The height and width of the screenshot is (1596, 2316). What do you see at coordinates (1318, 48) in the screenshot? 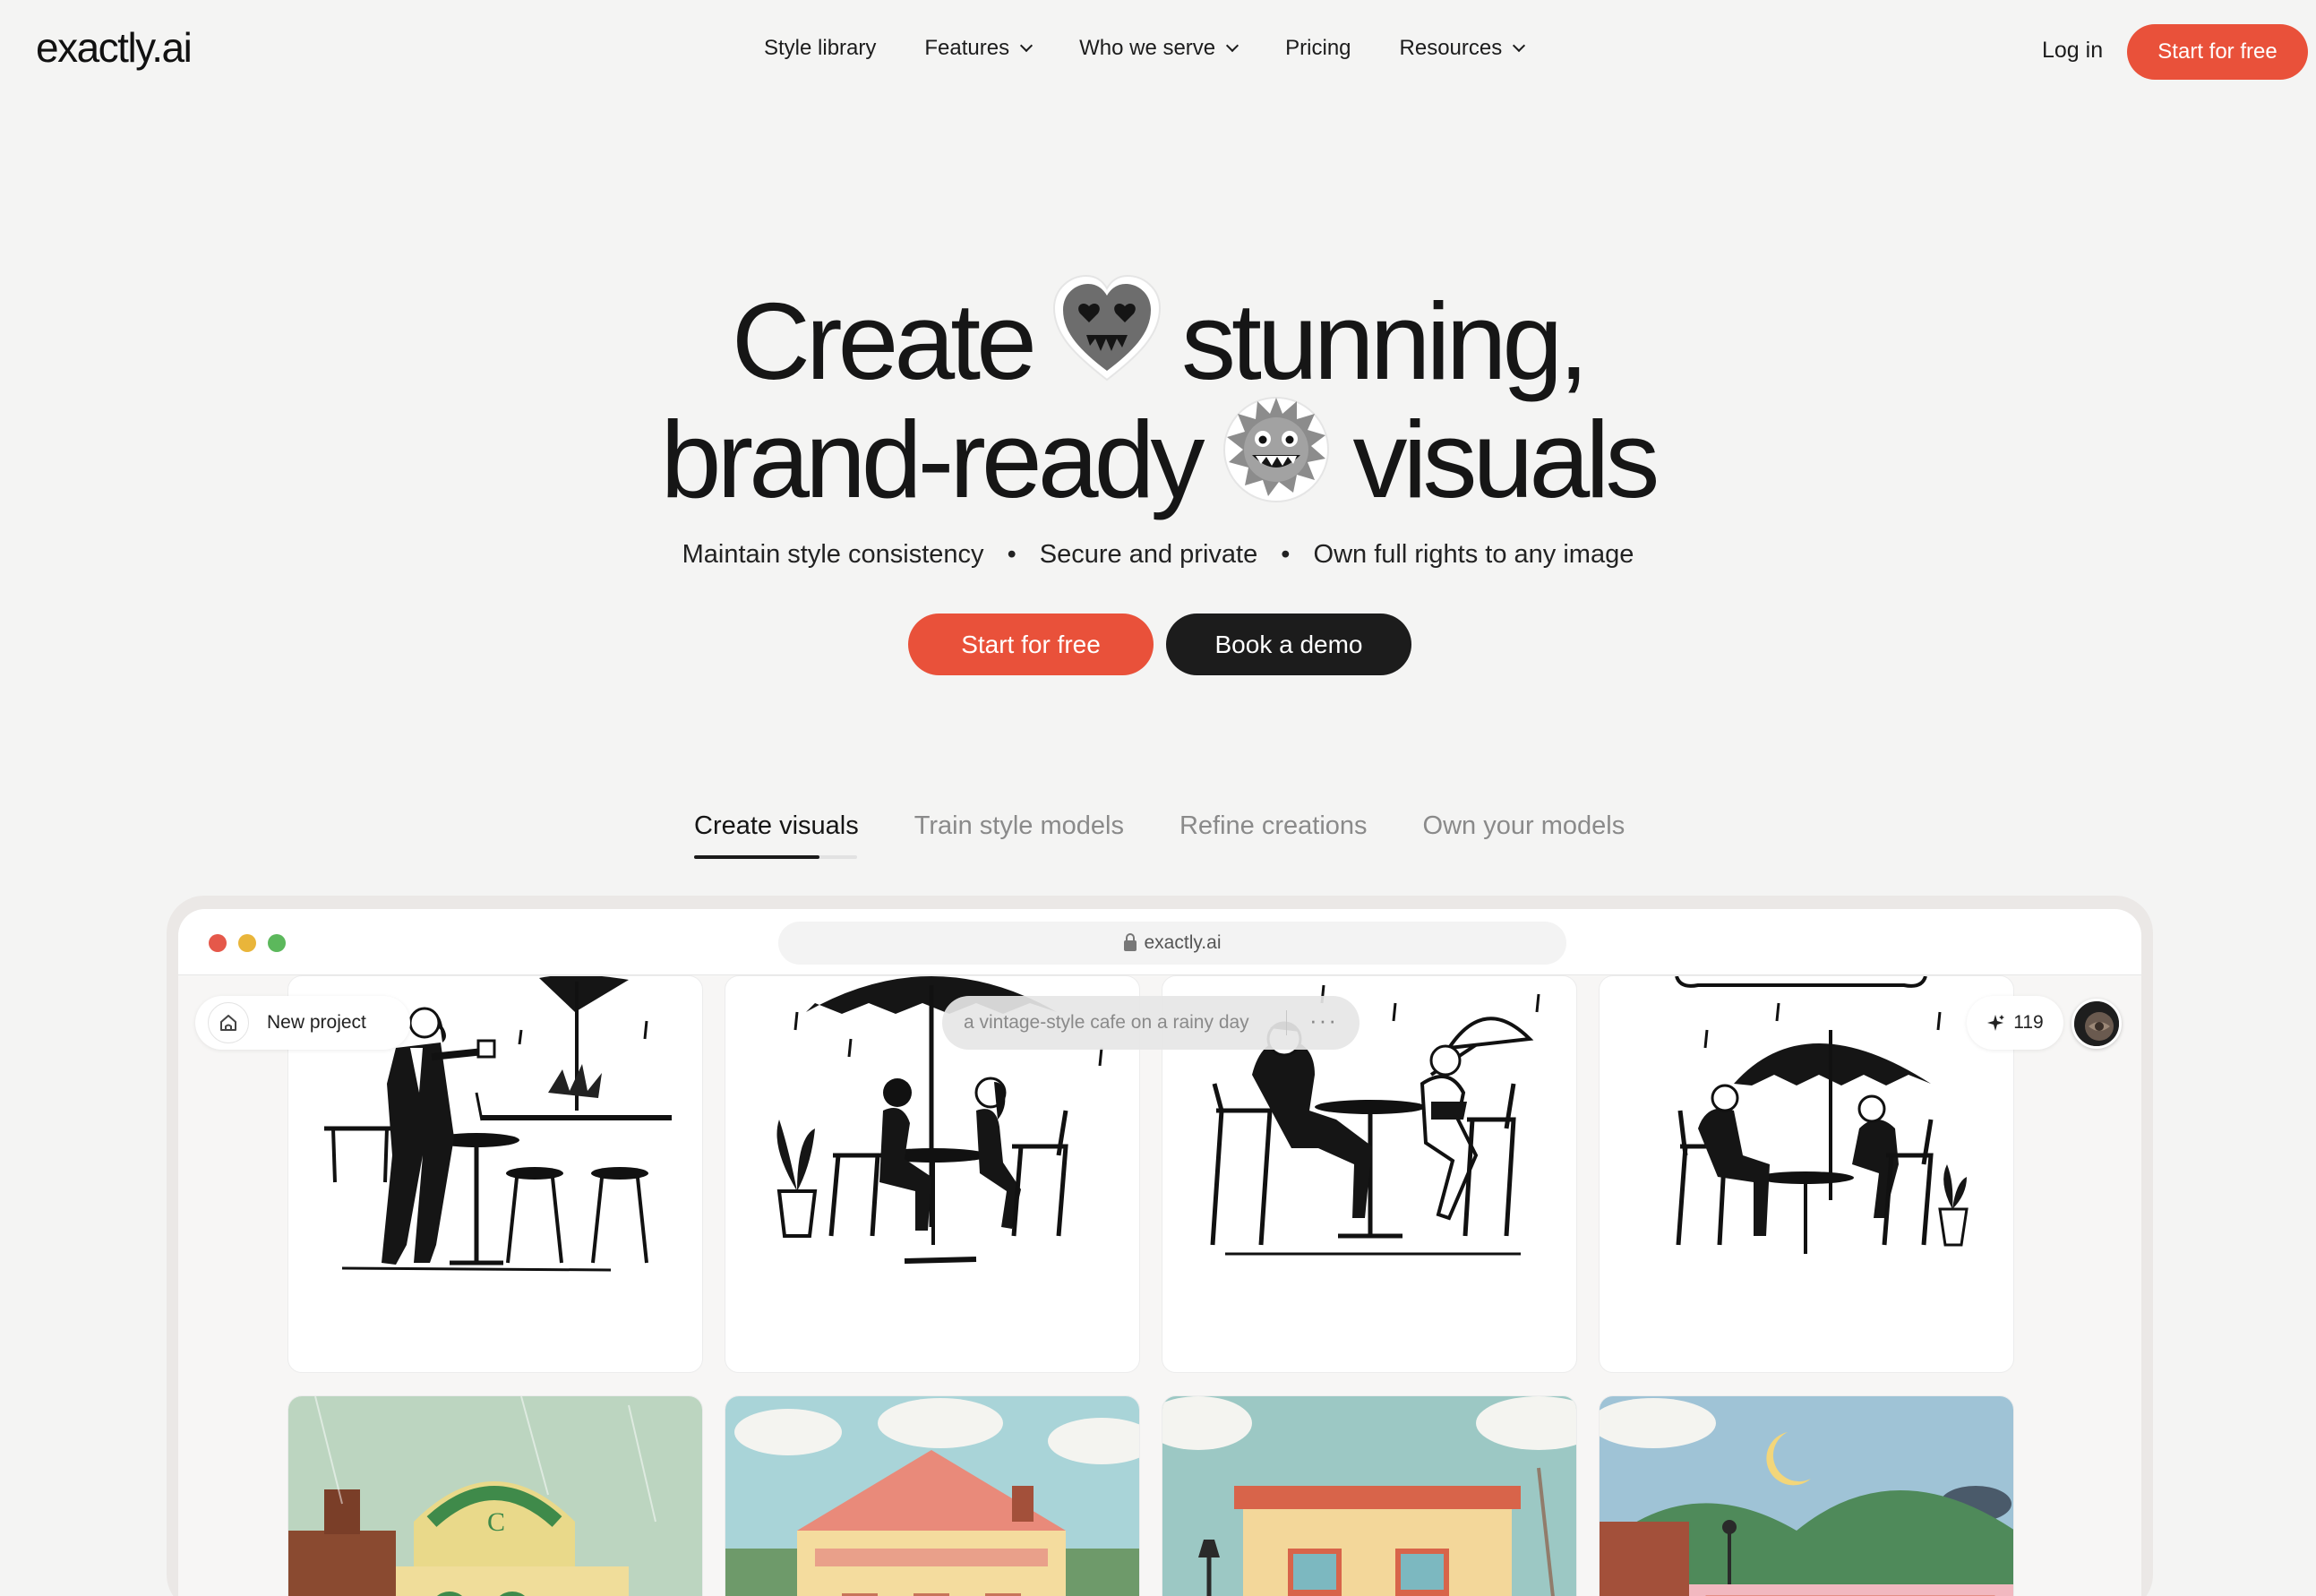
I see `nav-pricing: Pricing` at bounding box center [1318, 48].